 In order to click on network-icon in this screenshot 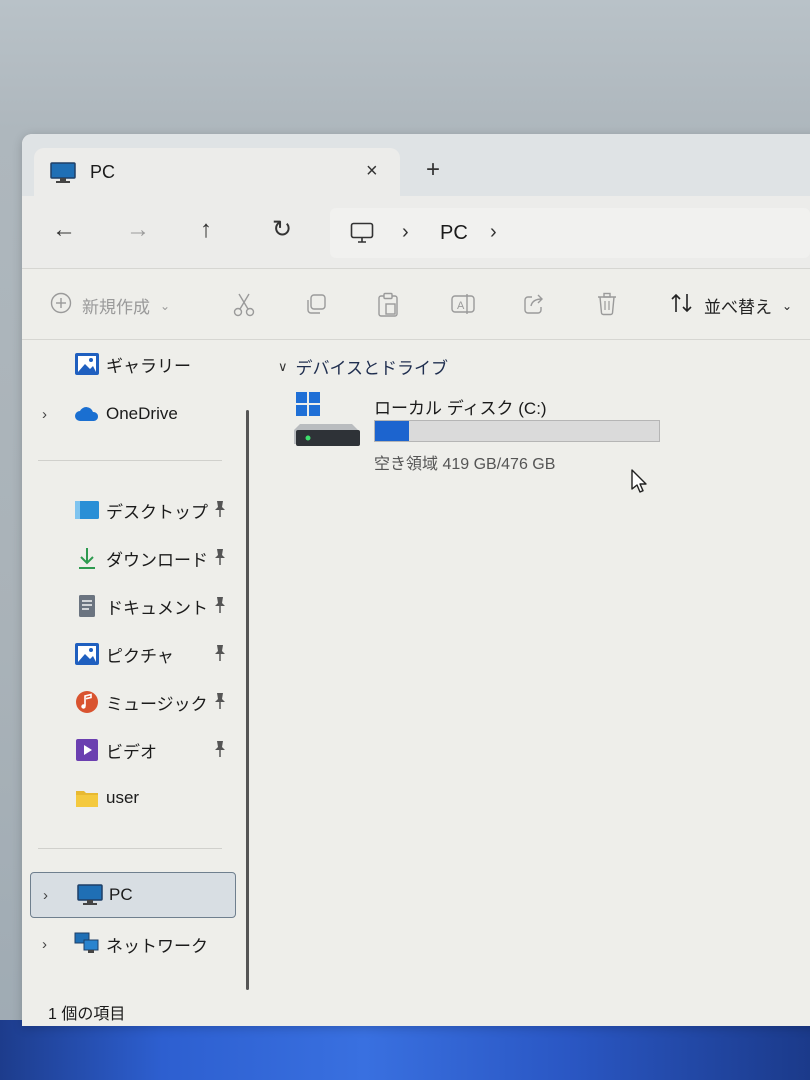, I will do `click(87, 944)`.